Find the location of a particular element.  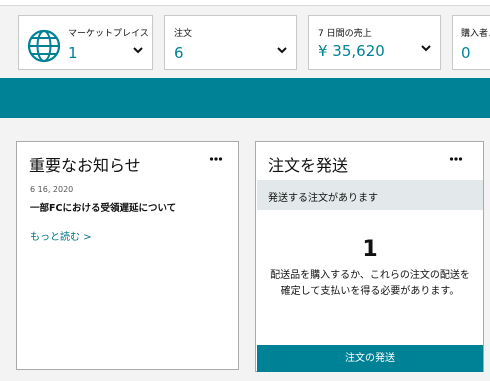

announcements-title: 重要なお知らせ is located at coordinates (85, 165).